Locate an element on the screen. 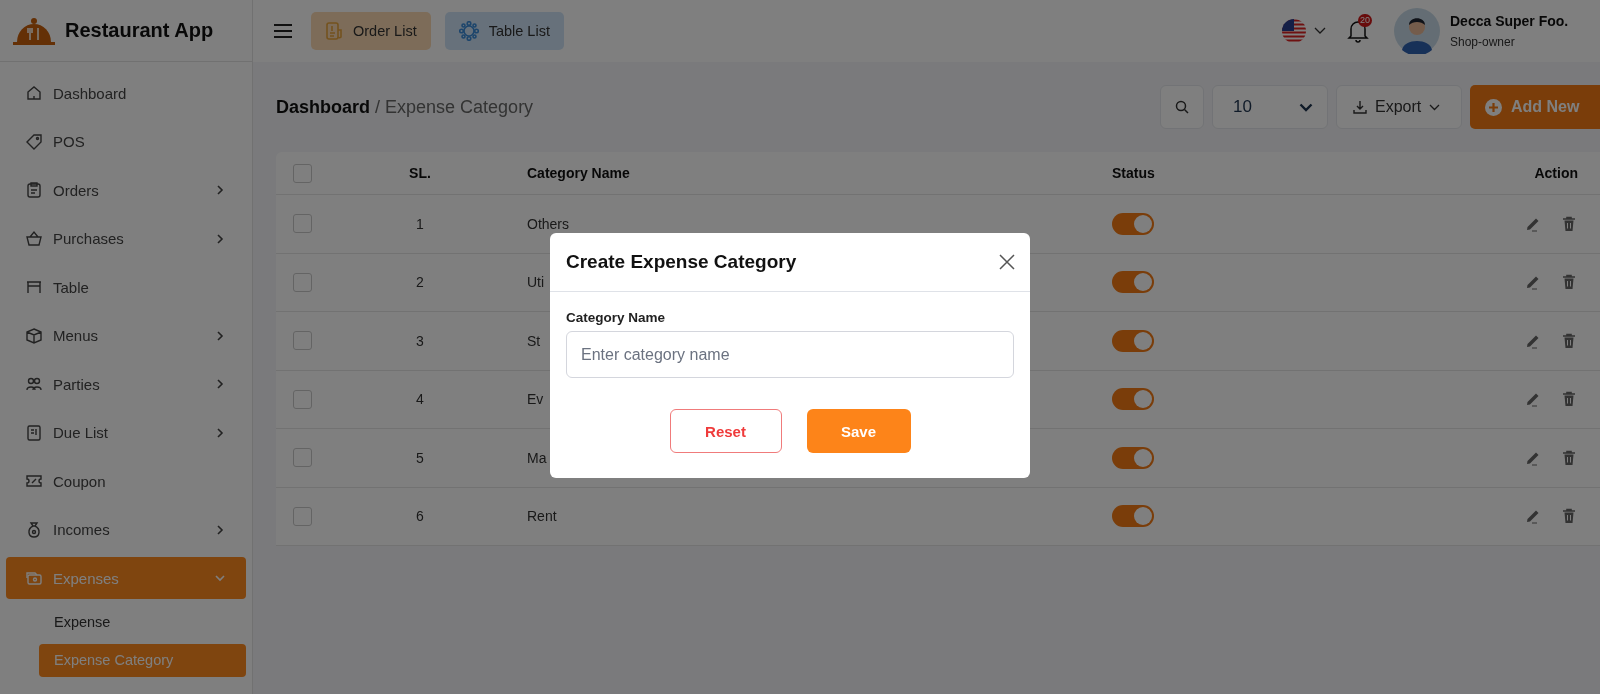 This screenshot has width=1600, height=694. column-header: Category Name is located at coordinates (578, 173).